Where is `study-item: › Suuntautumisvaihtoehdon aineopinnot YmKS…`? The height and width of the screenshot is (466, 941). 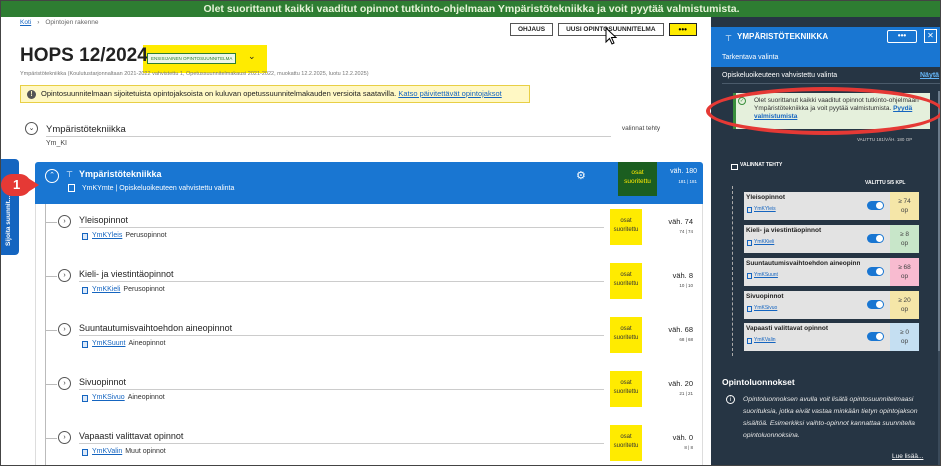 study-item: › Suuntautumisvaihtoehdon aineopinnot YmKS… is located at coordinates (369, 339).